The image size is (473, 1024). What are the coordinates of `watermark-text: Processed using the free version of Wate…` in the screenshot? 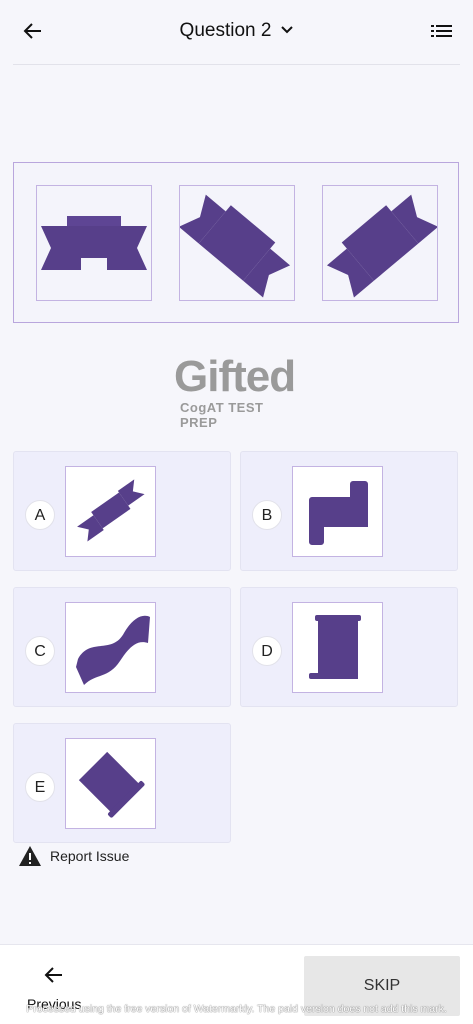 It's located at (236, 1009).